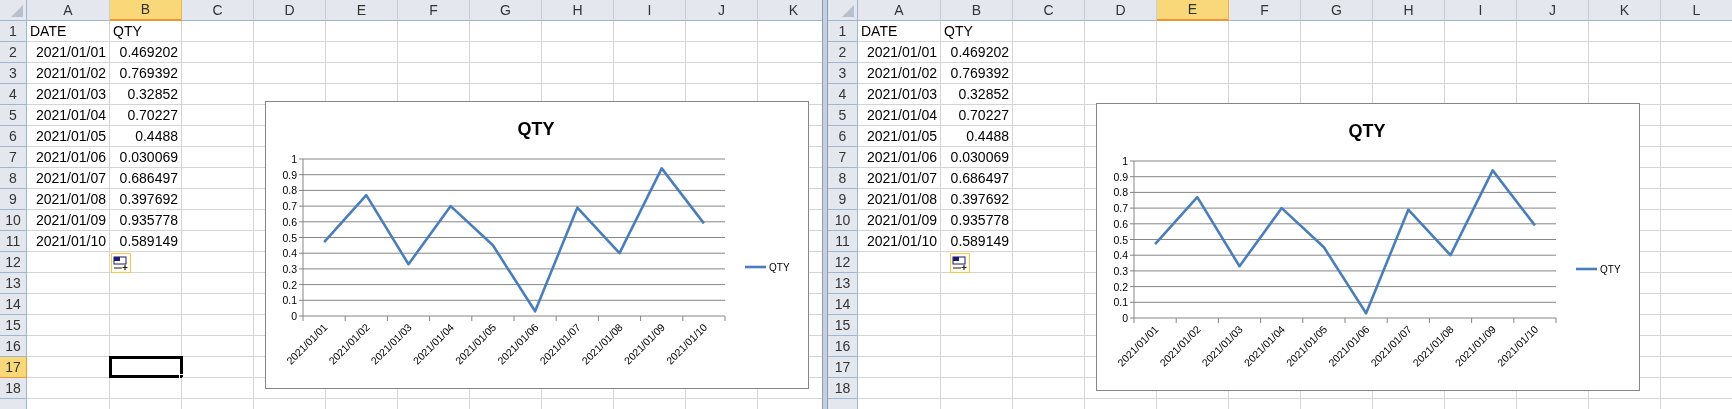 The image size is (1732, 409). Describe the element at coordinates (289, 300) in the screenshot. I see `y-axis-label: 0.1` at that location.